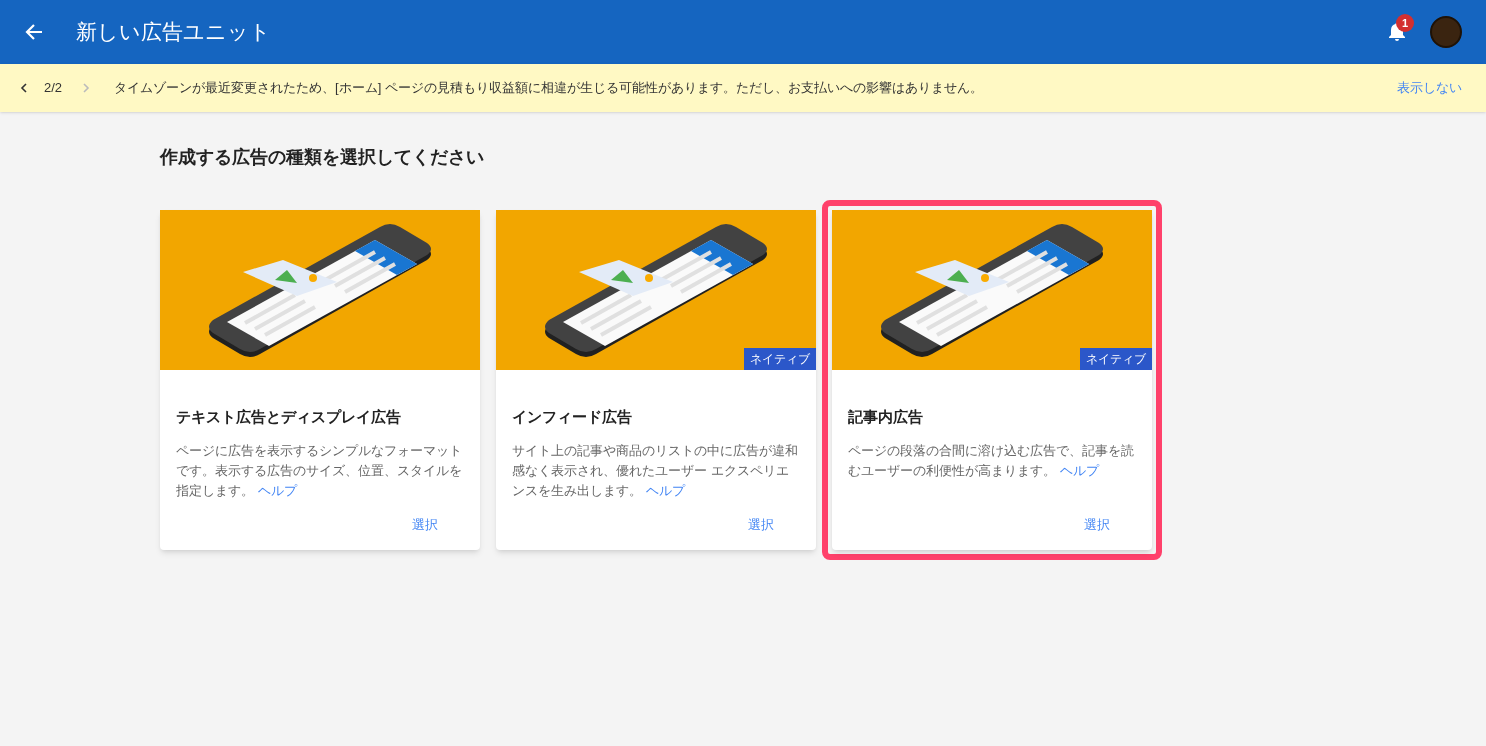 The height and width of the screenshot is (746, 1486). I want to click on section-heading: 作成する広告の種類を選択してください, so click(322, 157).